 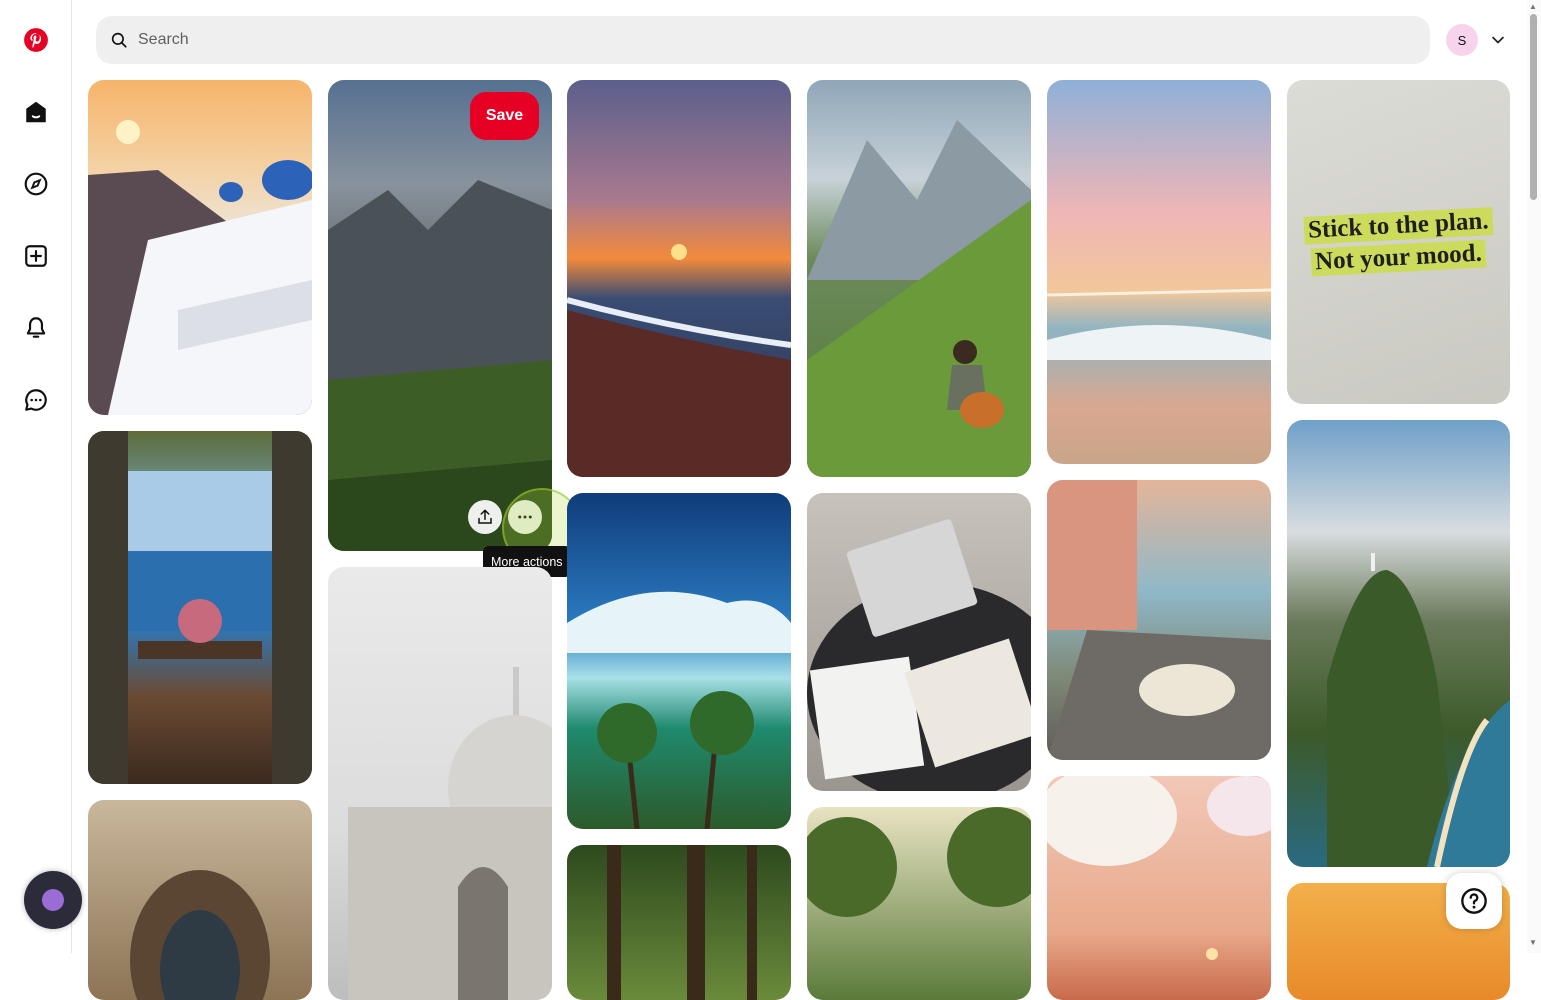 I want to click on pin-terrace-dining, so click(x=200, y=607).